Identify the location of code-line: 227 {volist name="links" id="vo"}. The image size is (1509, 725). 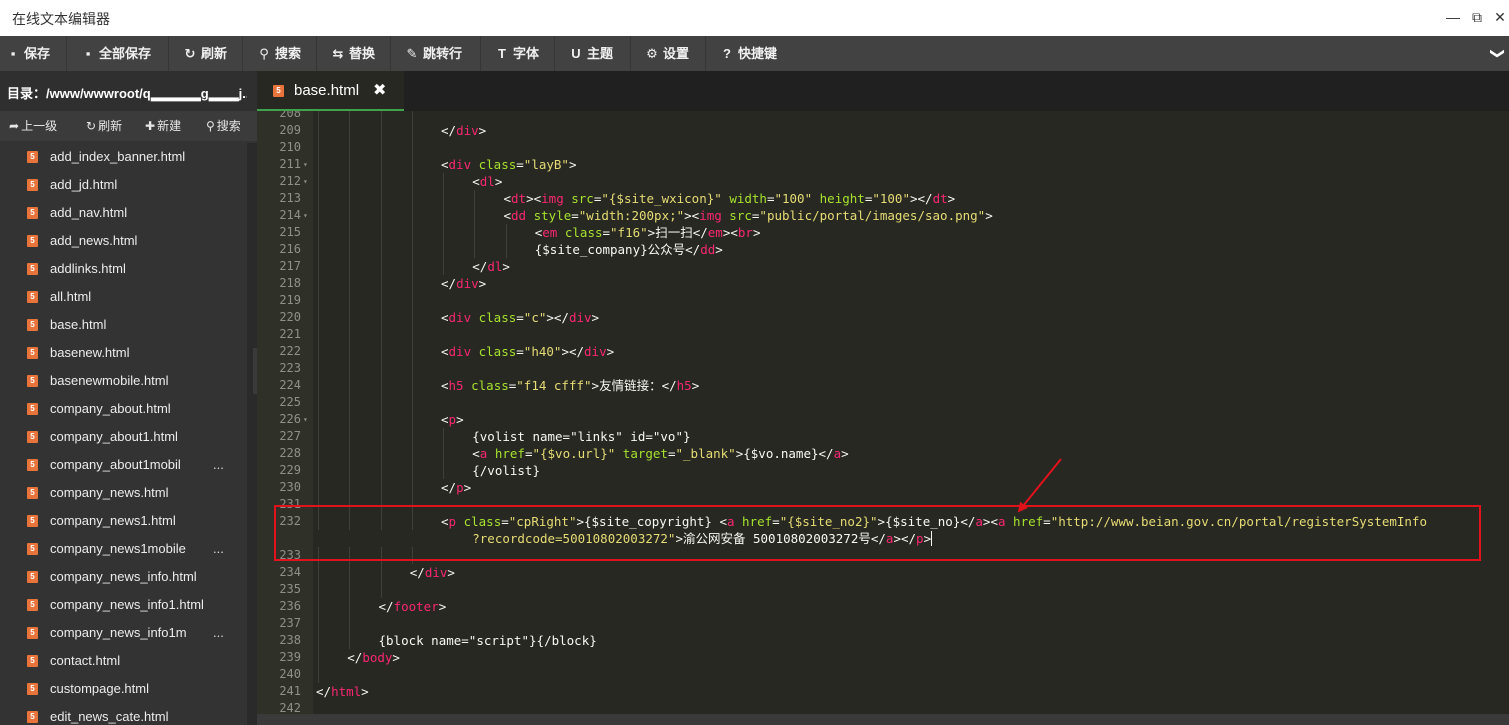
(883, 436).